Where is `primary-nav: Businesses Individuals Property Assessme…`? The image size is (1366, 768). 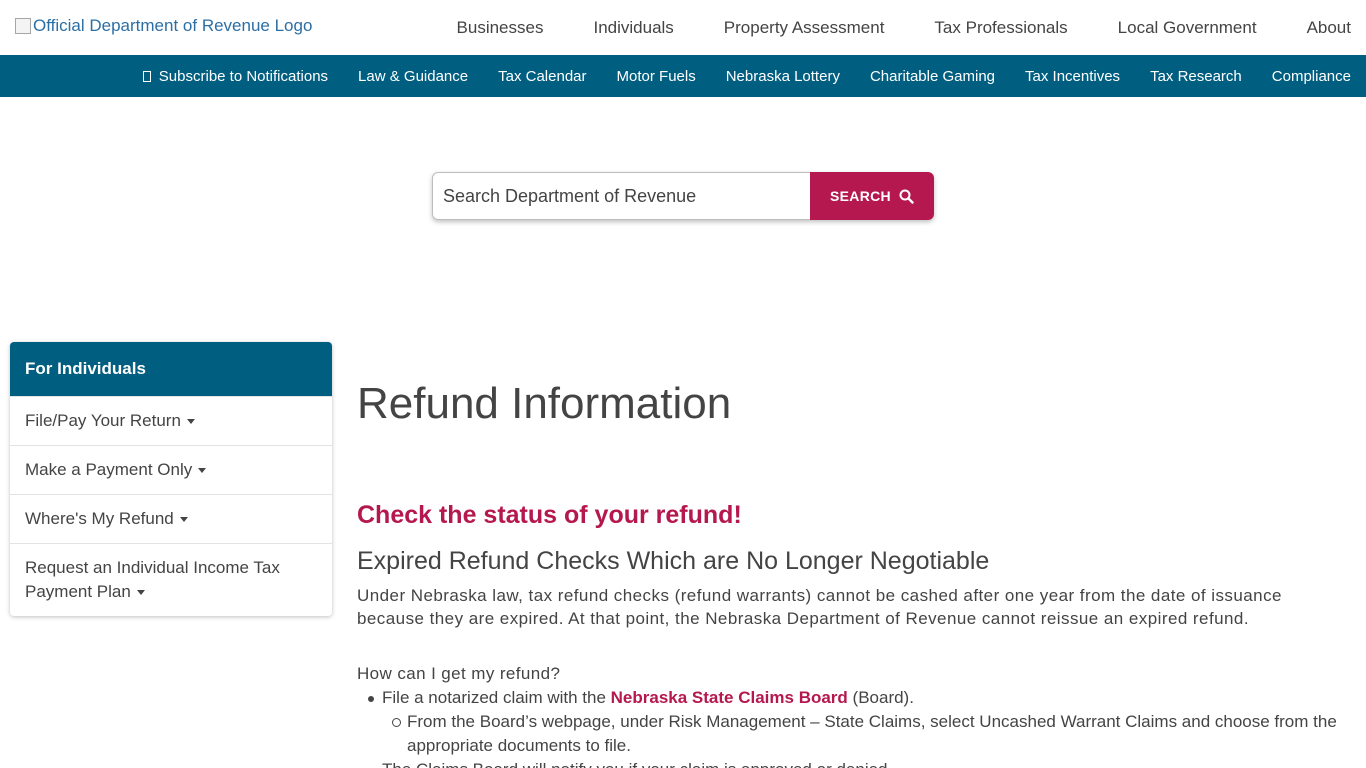
primary-nav: Businesses Individuals Property Assessme… is located at coordinates (904, 27).